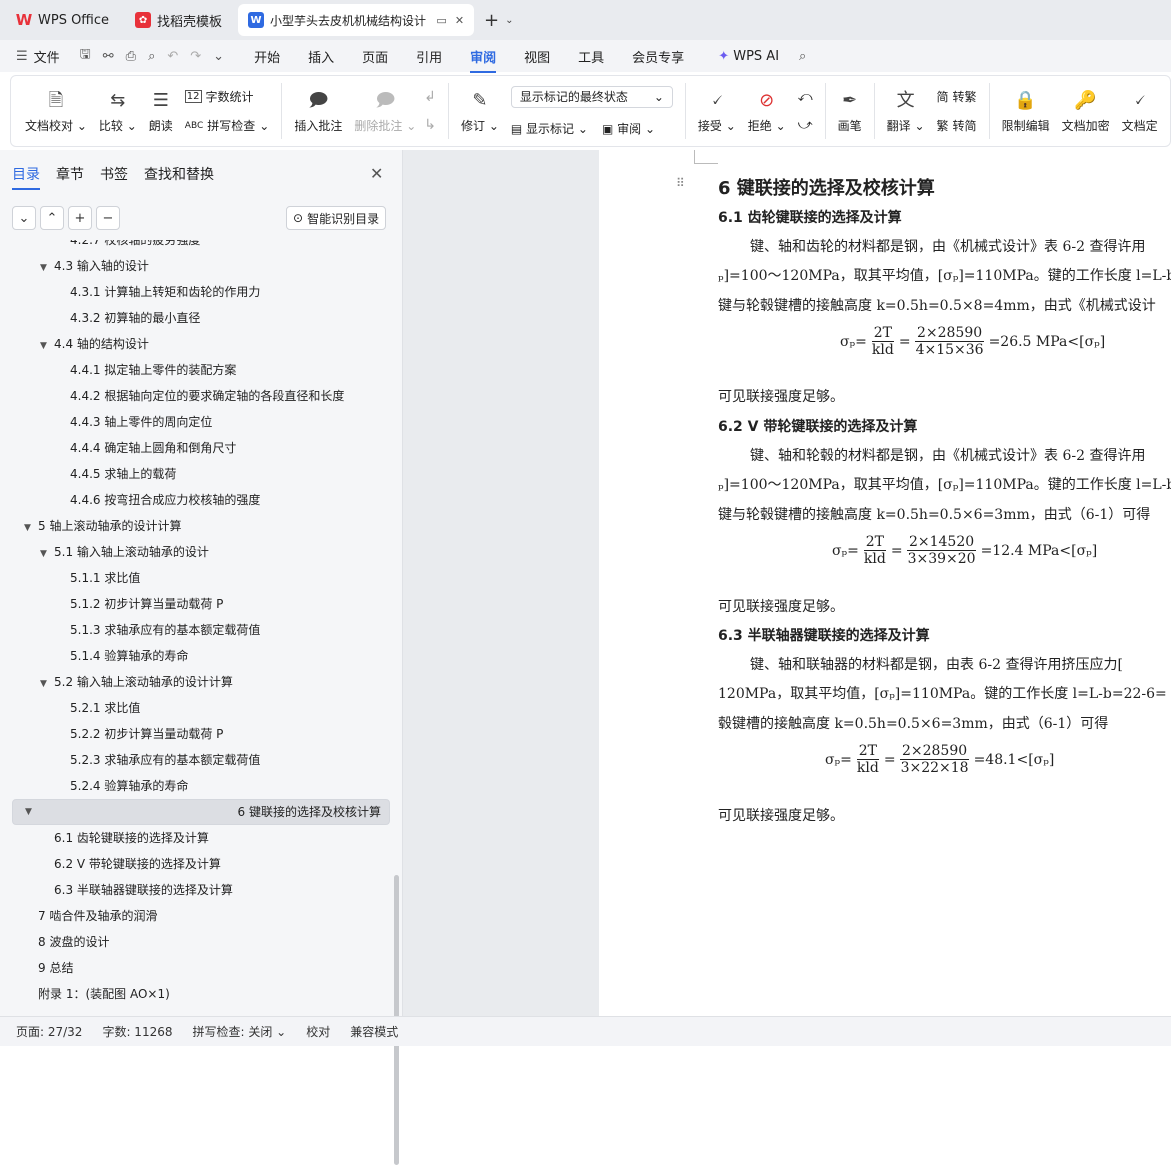 The image size is (1171, 1165). What do you see at coordinates (158, 500) in the screenshot?
I see `toc-item: 4.4.6 按弯扭合成应力校核轴的强度` at bounding box center [158, 500].